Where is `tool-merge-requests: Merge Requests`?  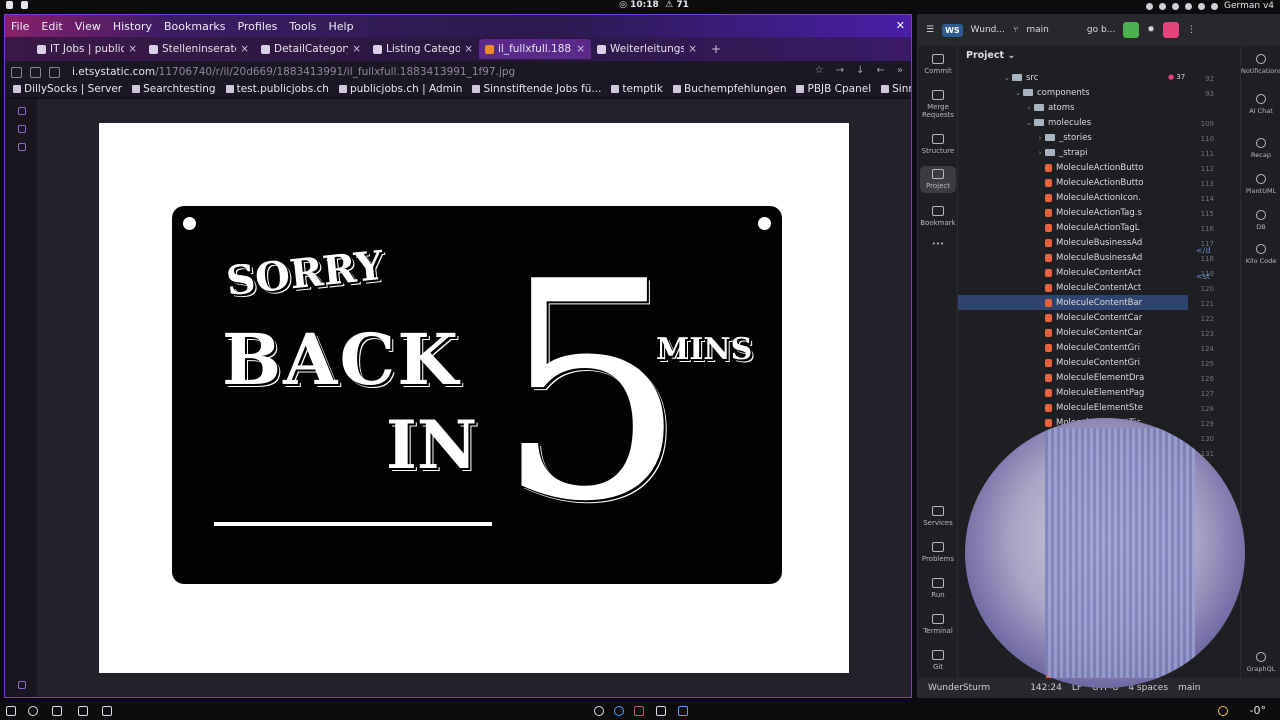 tool-merge-requests: Merge Requests is located at coordinates (938, 104).